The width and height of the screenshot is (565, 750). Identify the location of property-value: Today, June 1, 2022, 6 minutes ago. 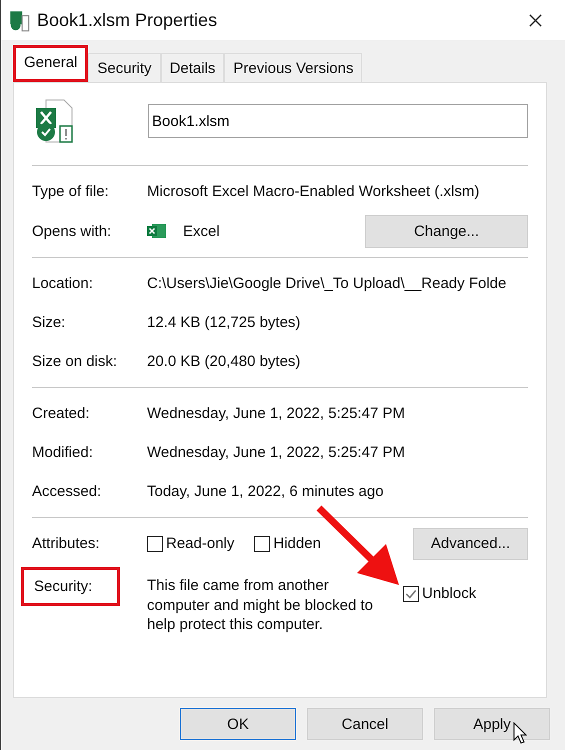
(265, 491).